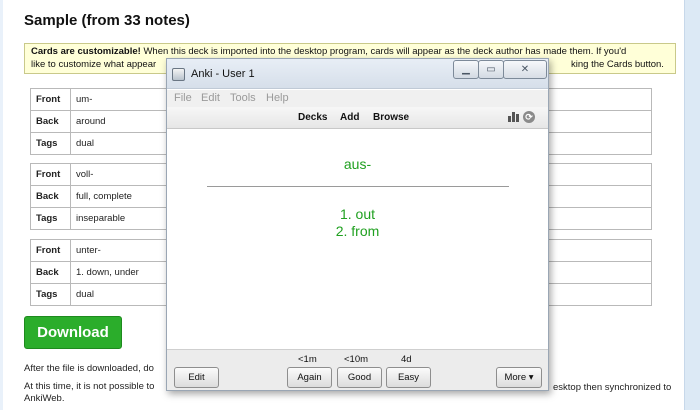  What do you see at coordinates (44, 398) in the screenshot?
I see `info-text-ankiweb: AnkiWeb.` at bounding box center [44, 398].